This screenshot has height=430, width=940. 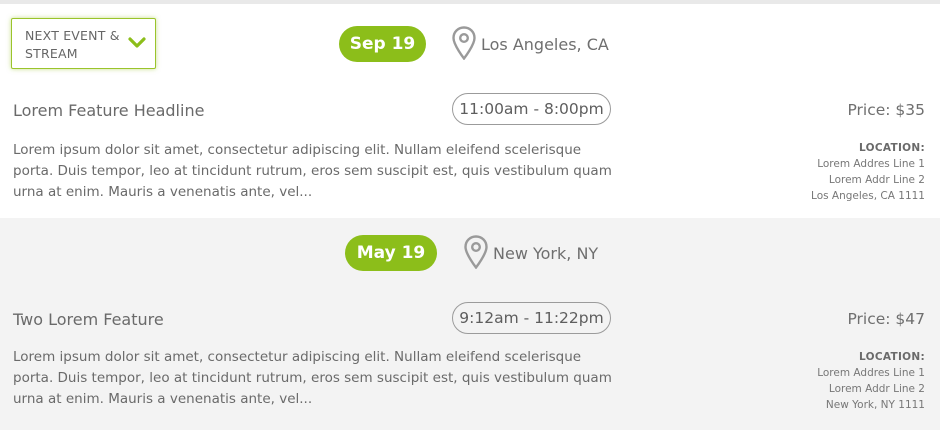 What do you see at coordinates (868, 196) in the screenshot?
I see `location-line-3: Los Angeles, CA 1111` at bounding box center [868, 196].